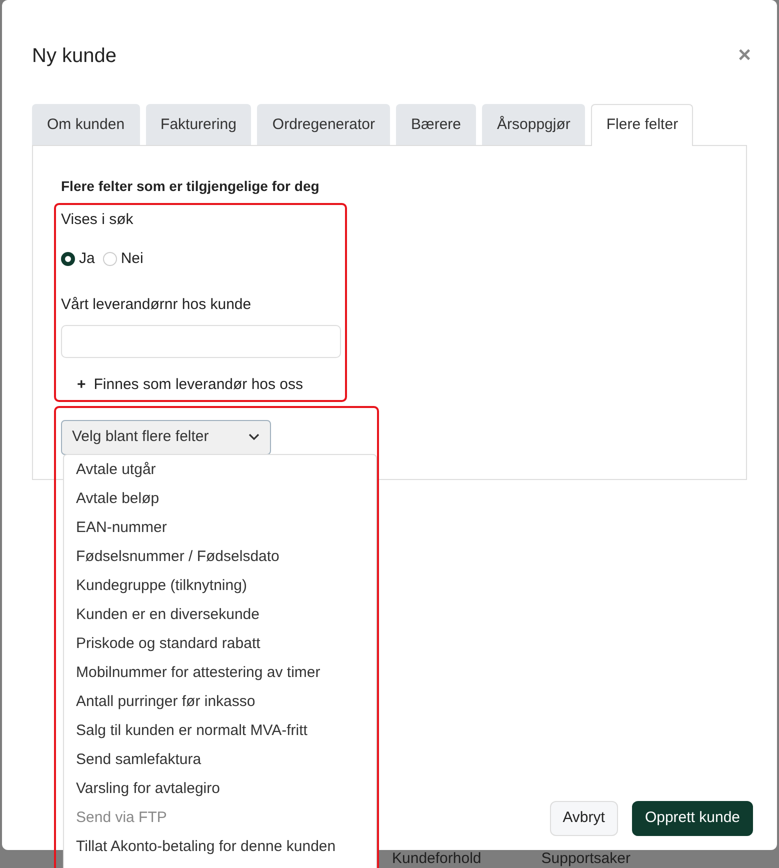 This screenshot has height=868, width=779. Describe the element at coordinates (692, 818) in the screenshot. I see `create-button: Opprett kunde` at that location.